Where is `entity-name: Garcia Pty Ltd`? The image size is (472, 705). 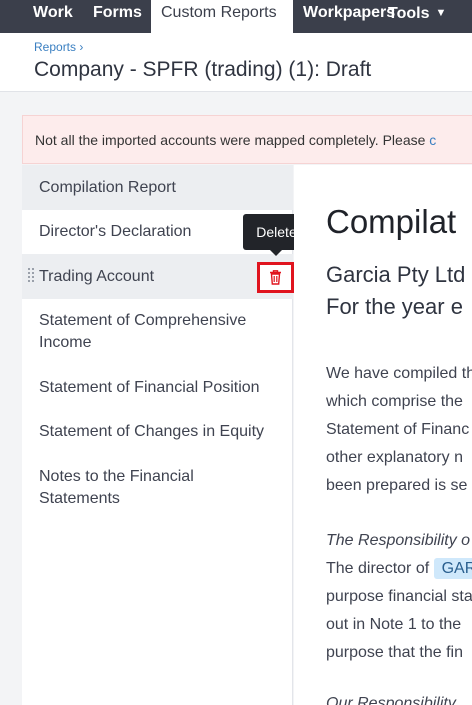 entity-name: Garcia Pty Ltd is located at coordinates (396, 274).